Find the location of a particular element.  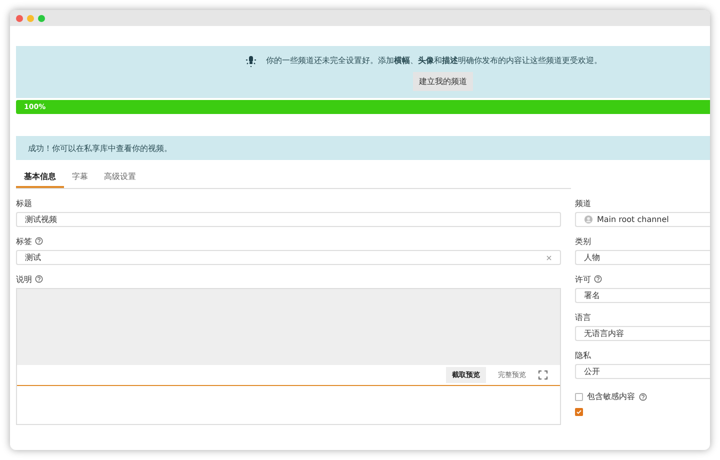

fullscreen-icon is located at coordinates (543, 375).